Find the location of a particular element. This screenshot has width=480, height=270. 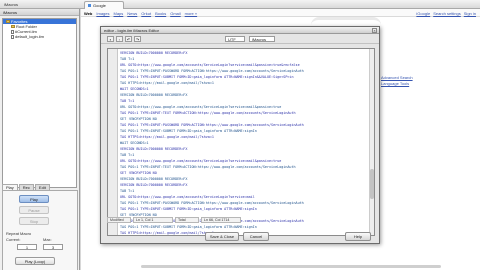

imacros-panel-header: iMacros is located at coordinates (39, 12).